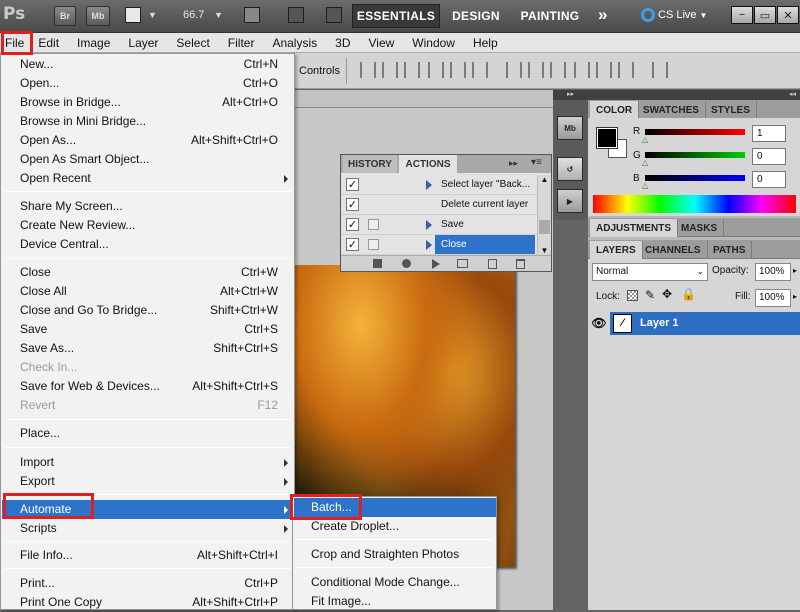 The image size is (800, 612). Describe the element at coordinates (622, 323) in the screenshot. I see `layer-thumbnail-brush-icon: ⁄` at that location.